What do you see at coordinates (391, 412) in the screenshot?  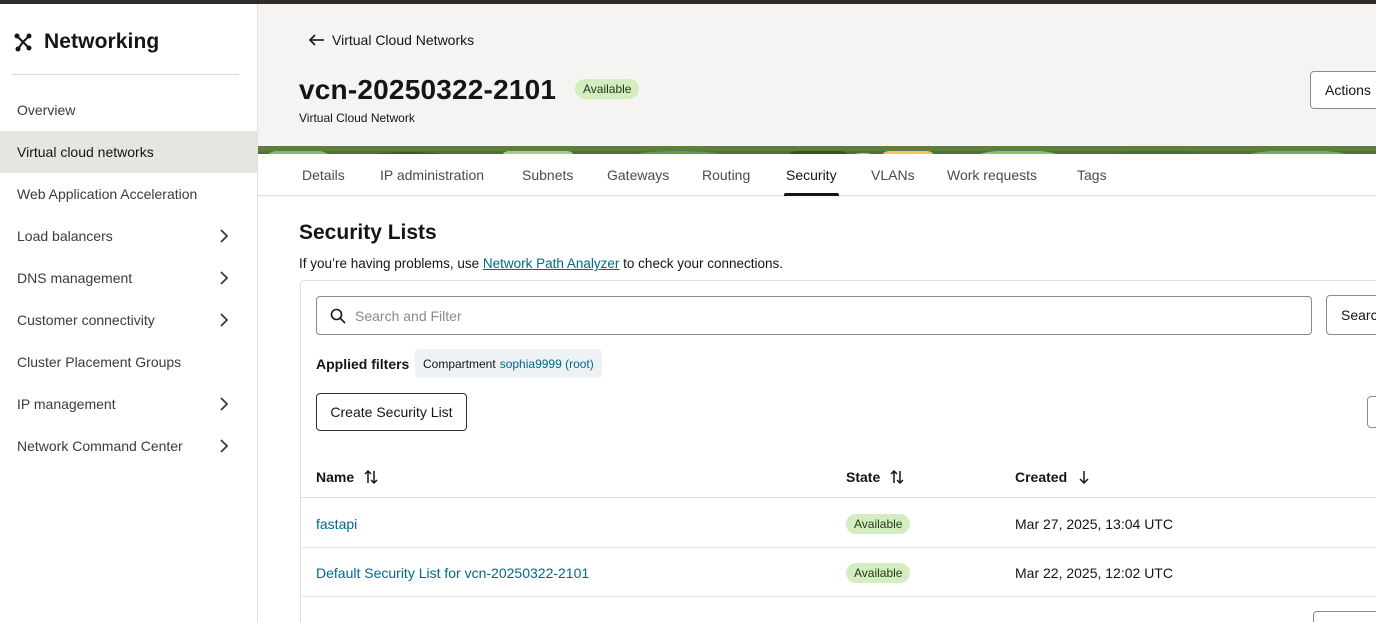 I see `create-security-list-button: Create Security List` at bounding box center [391, 412].